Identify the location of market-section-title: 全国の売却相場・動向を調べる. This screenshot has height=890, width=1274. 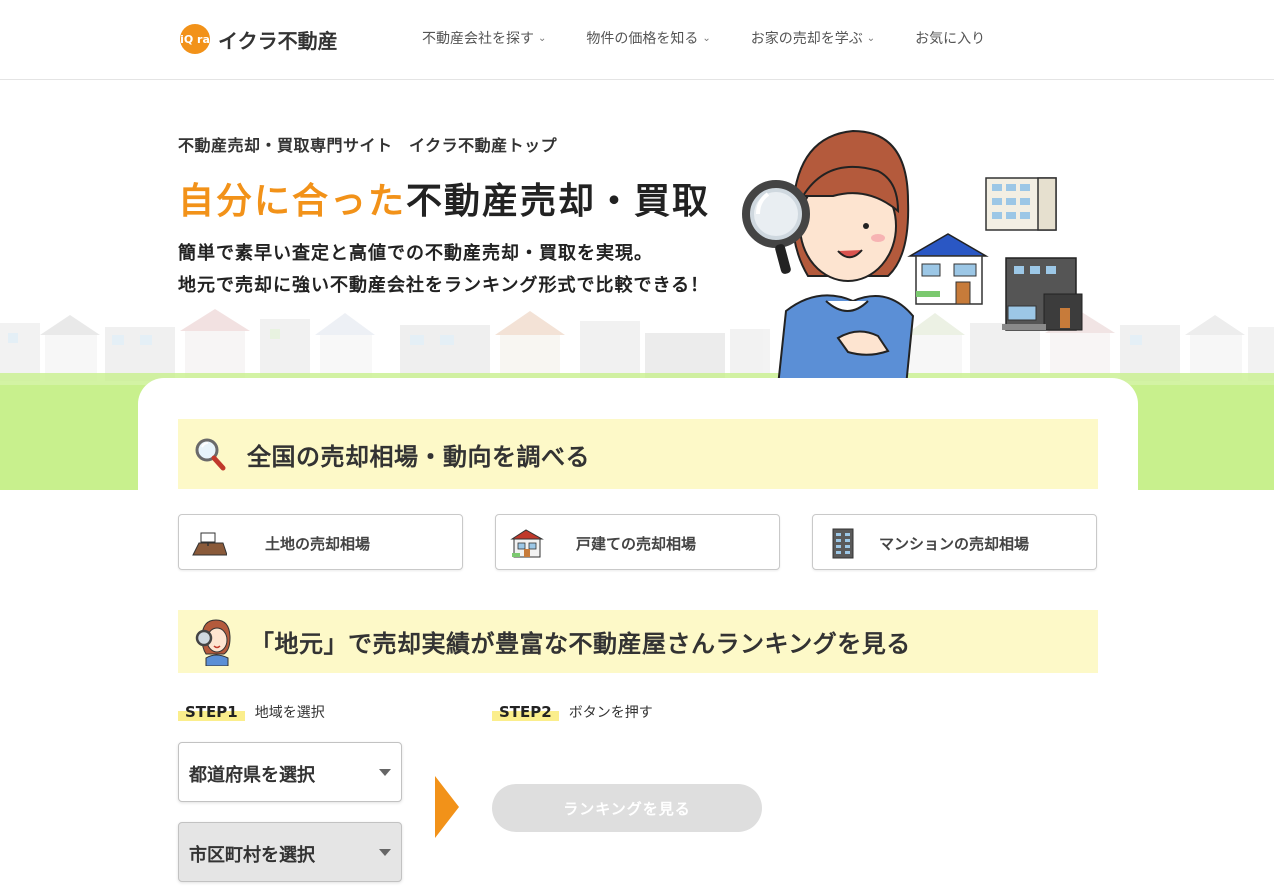
(418, 456).